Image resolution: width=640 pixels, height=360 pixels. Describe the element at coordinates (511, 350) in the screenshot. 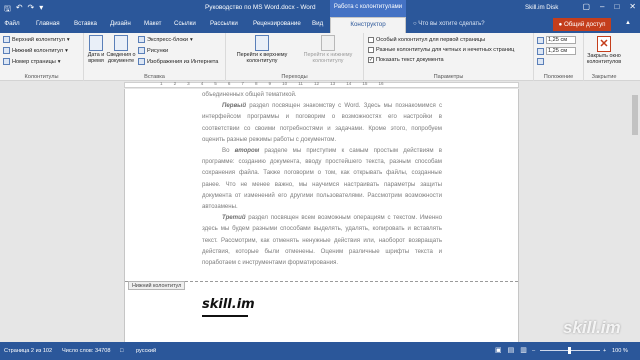

I see `print-layout-icon: ▤` at that location.